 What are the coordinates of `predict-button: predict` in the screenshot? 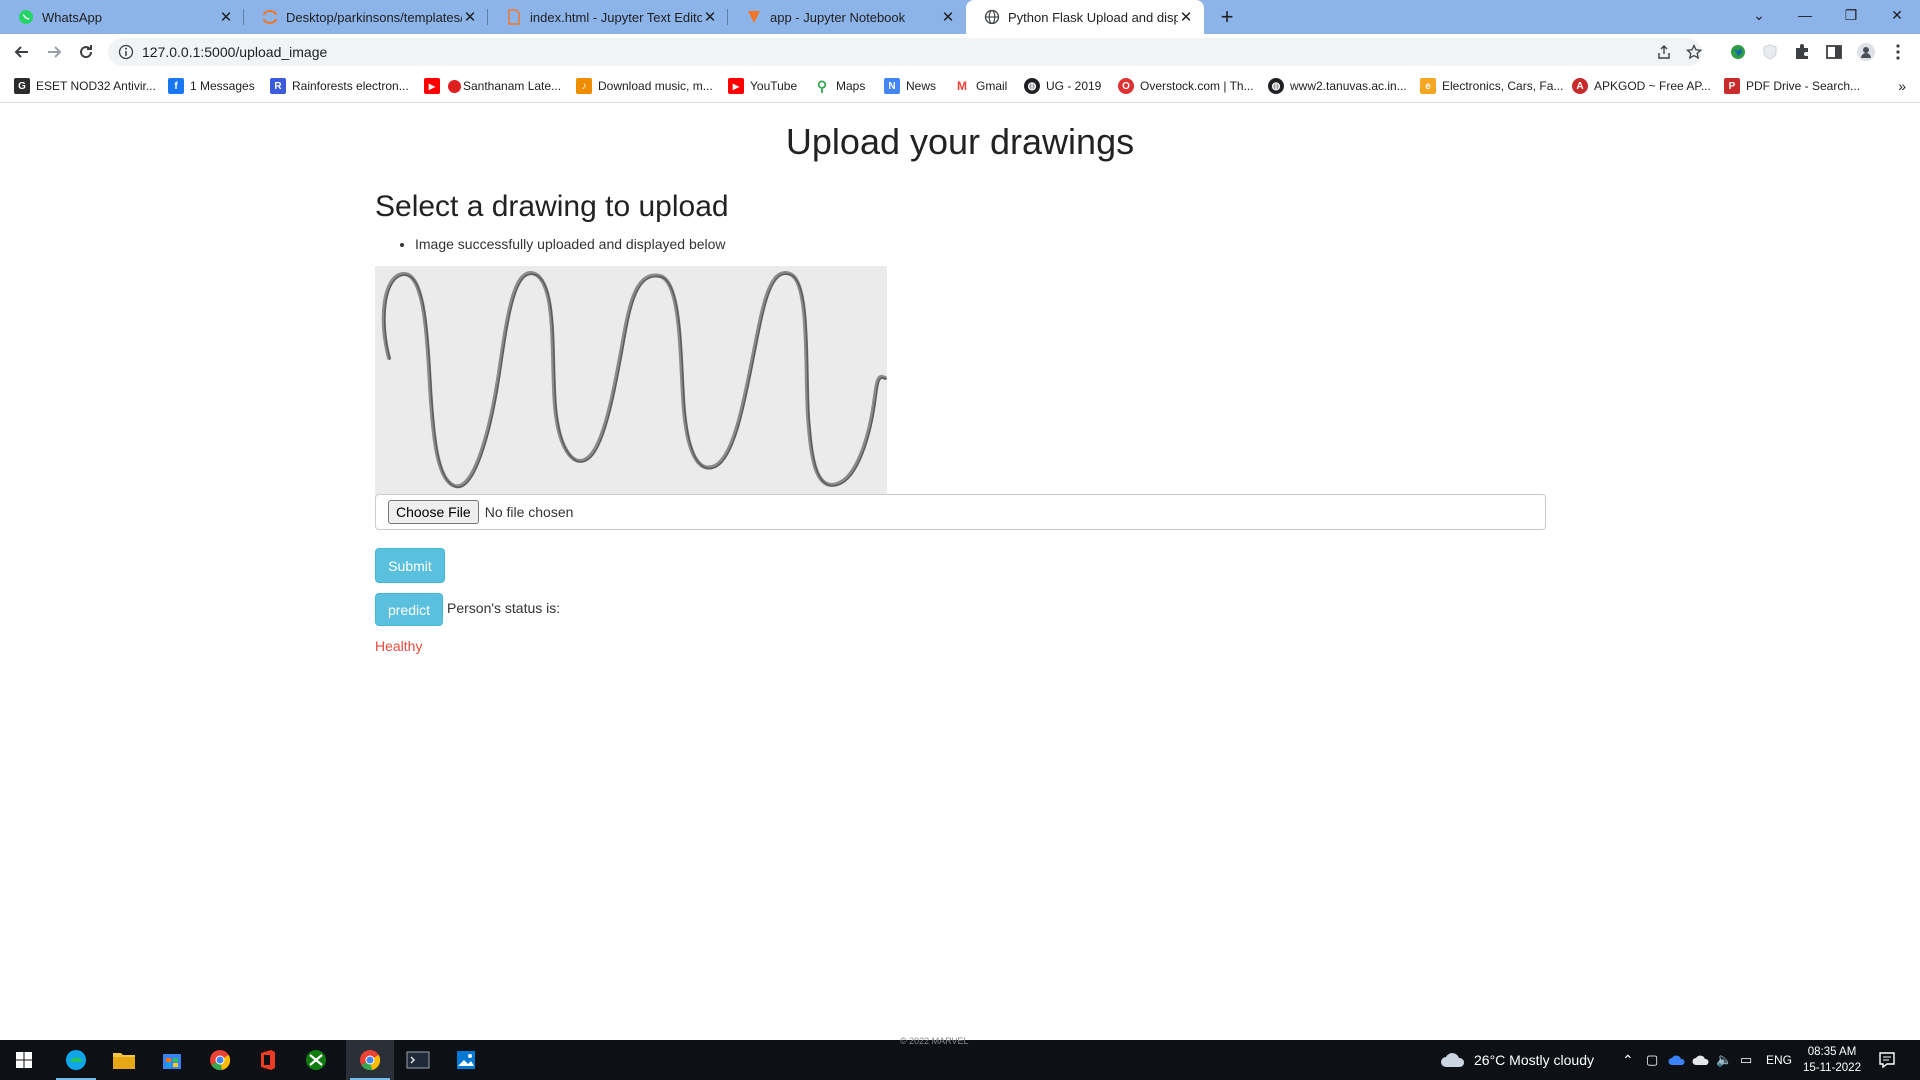 It's located at (409, 609).